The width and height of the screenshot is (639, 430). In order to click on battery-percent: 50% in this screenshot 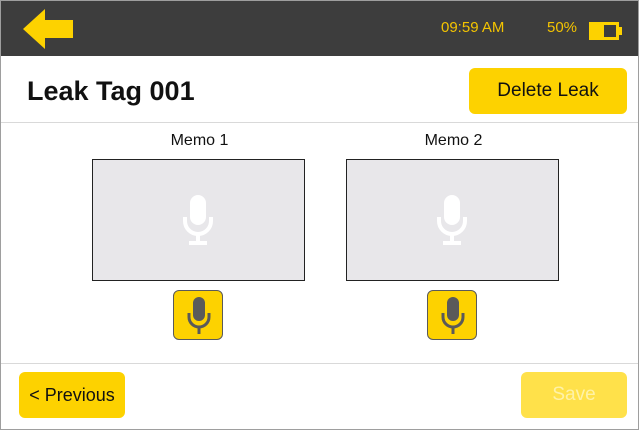, I will do `click(562, 27)`.